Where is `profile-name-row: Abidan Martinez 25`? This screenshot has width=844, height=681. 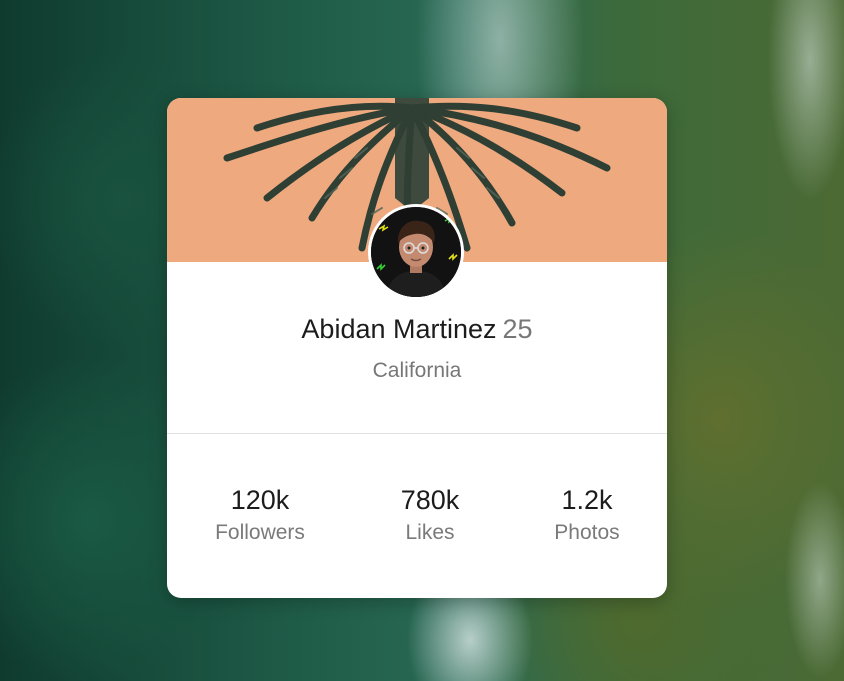
profile-name-row: Abidan Martinez 25 is located at coordinates (417, 329).